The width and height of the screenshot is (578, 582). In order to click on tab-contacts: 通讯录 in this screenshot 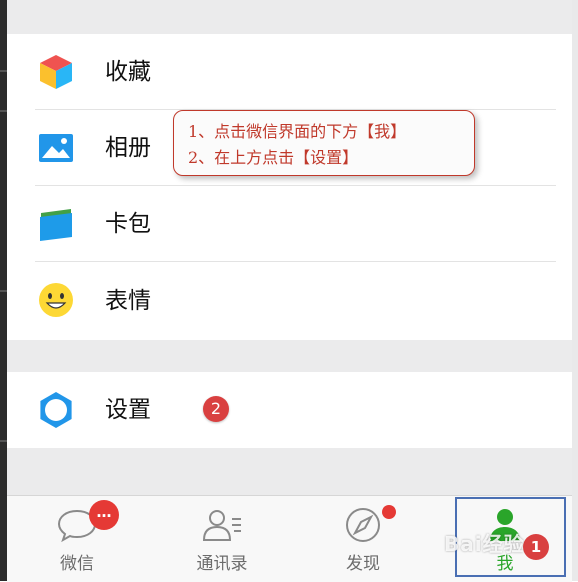, I will do `click(222, 539)`.